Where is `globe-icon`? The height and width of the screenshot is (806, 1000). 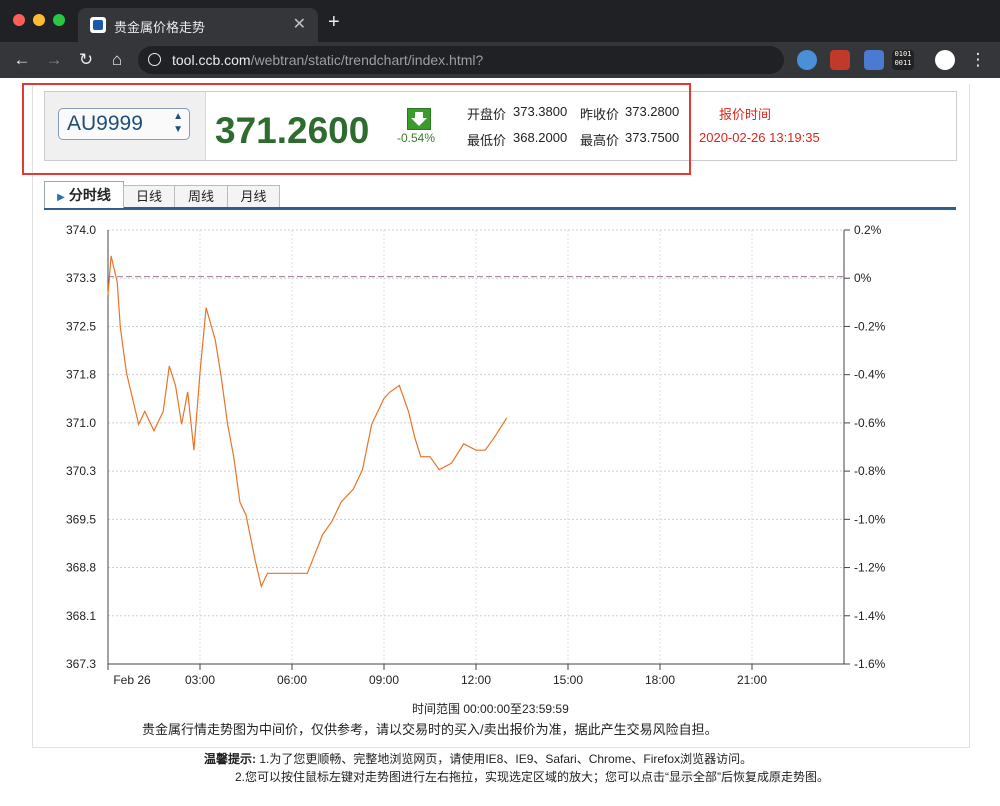
globe-icon is located at coordinates (154, 59).